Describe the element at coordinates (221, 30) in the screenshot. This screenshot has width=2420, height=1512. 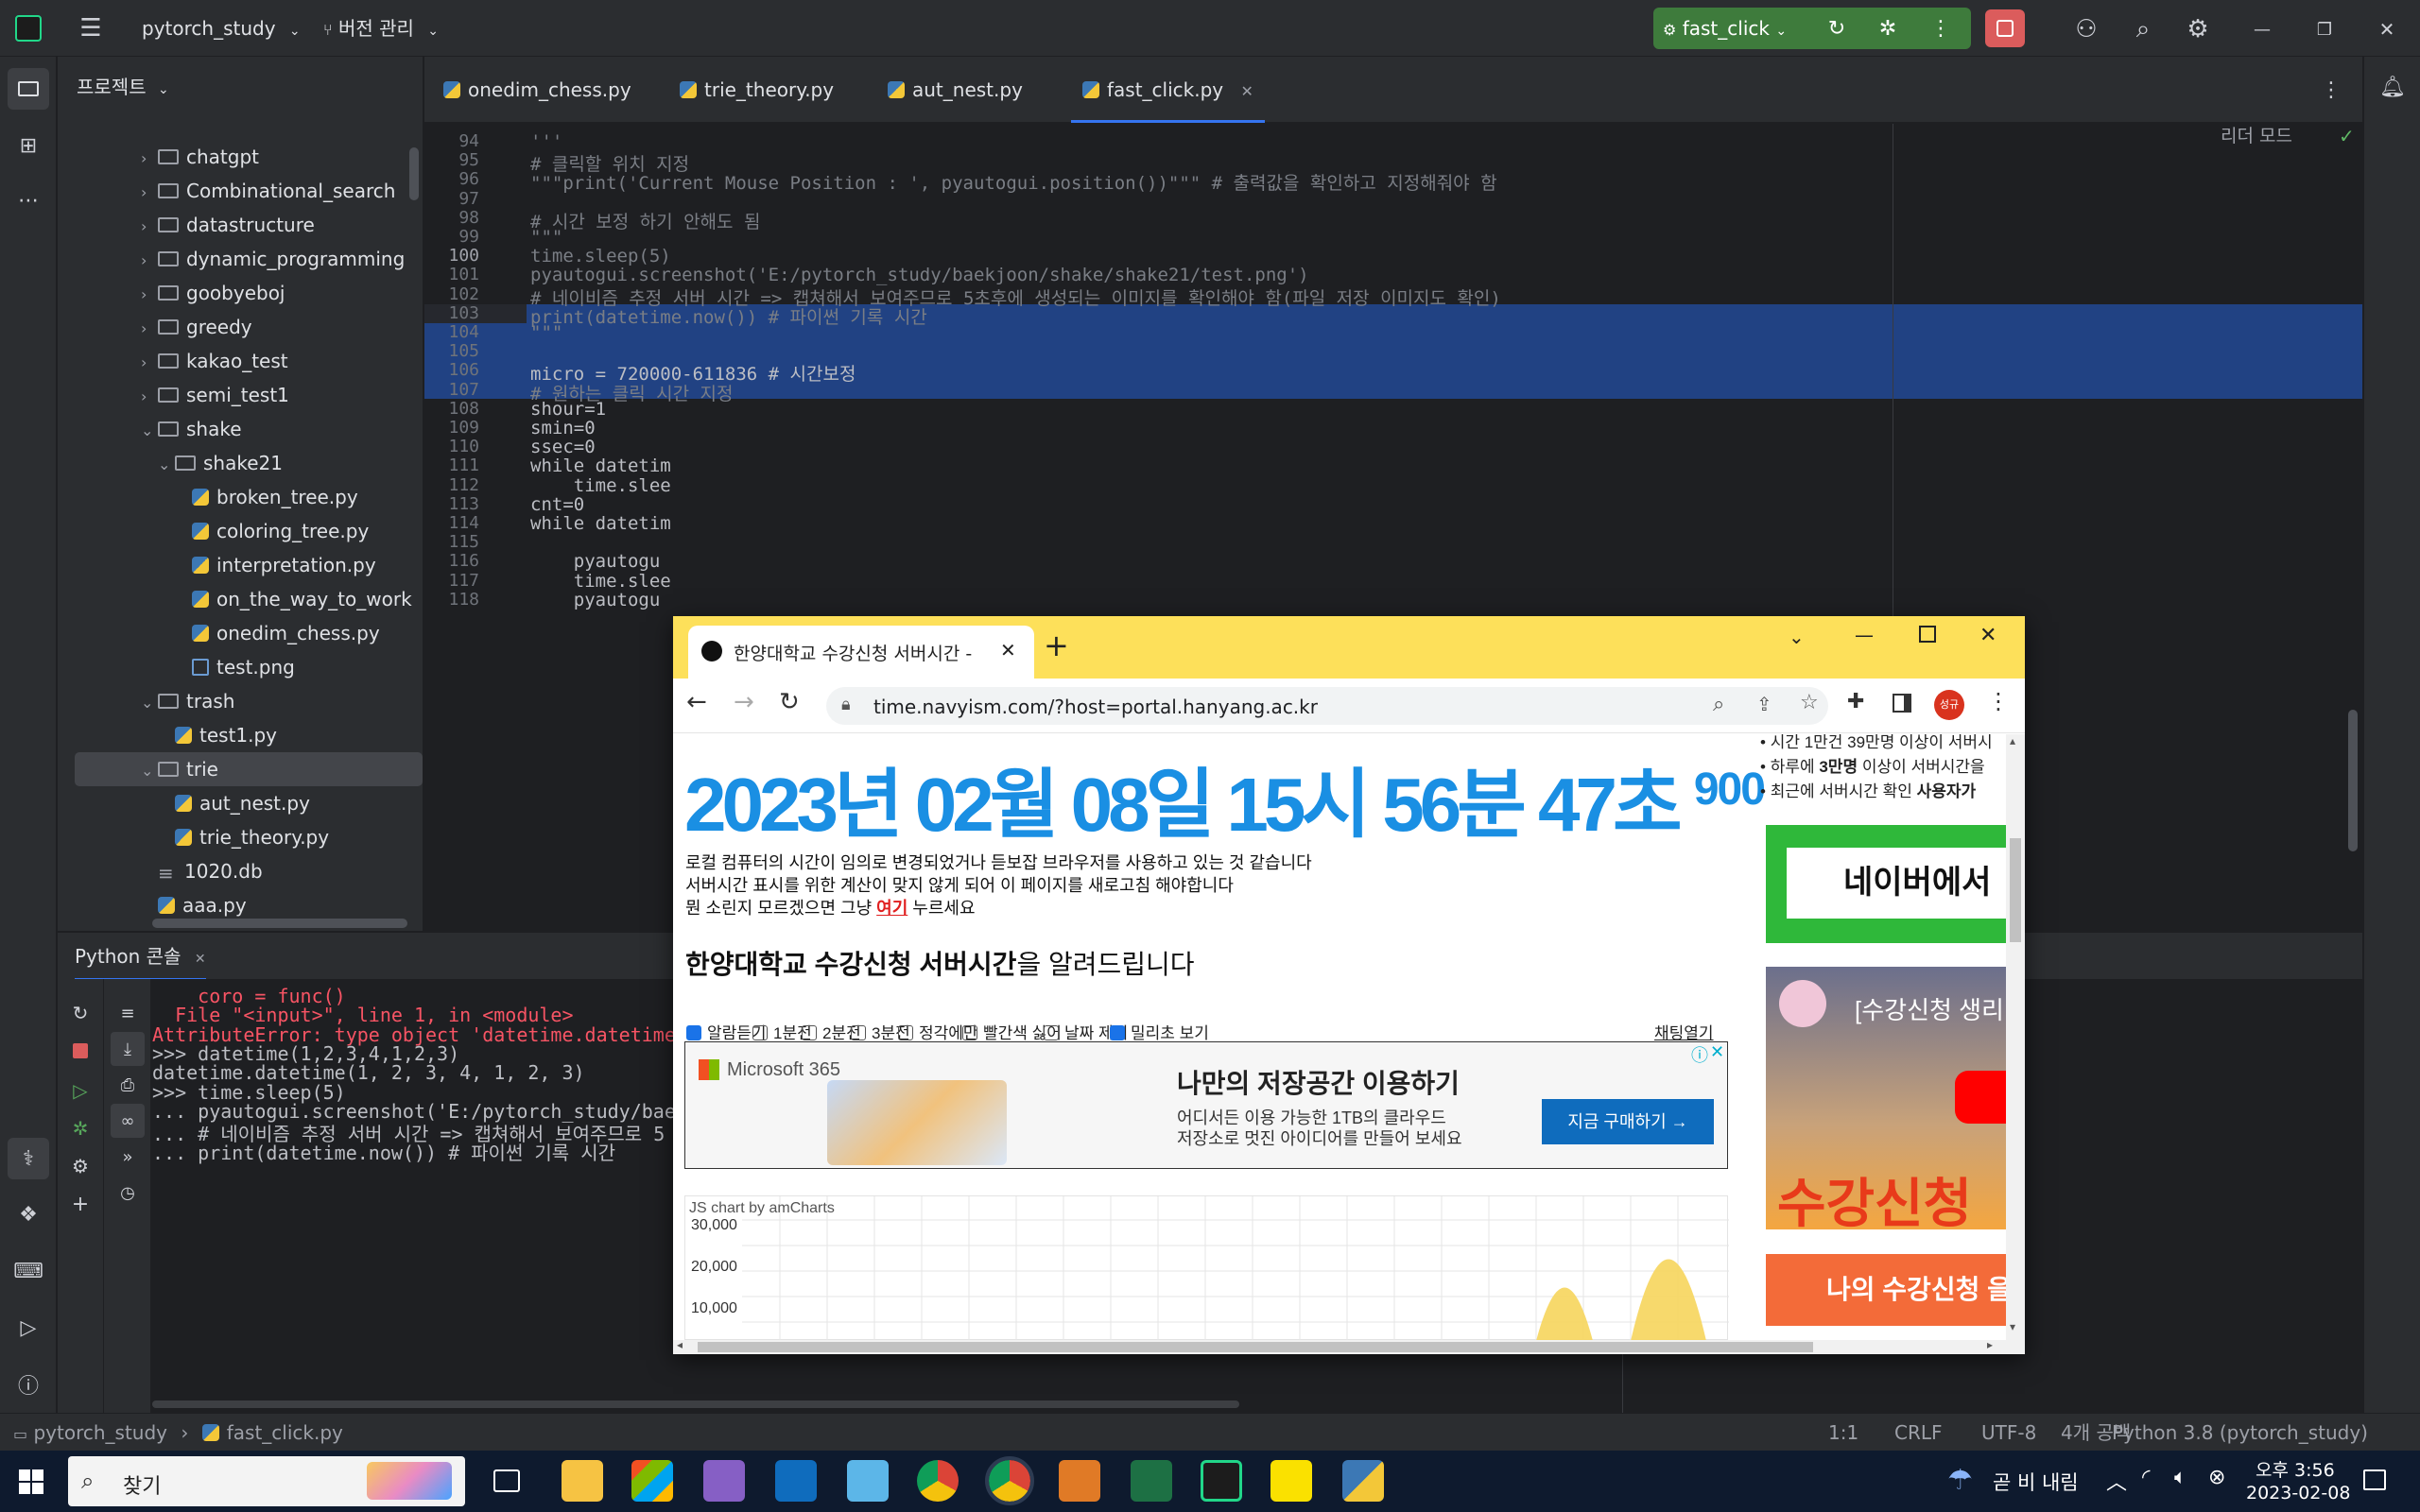
I see `project-selector: pytorch_study ⌄` at that location.